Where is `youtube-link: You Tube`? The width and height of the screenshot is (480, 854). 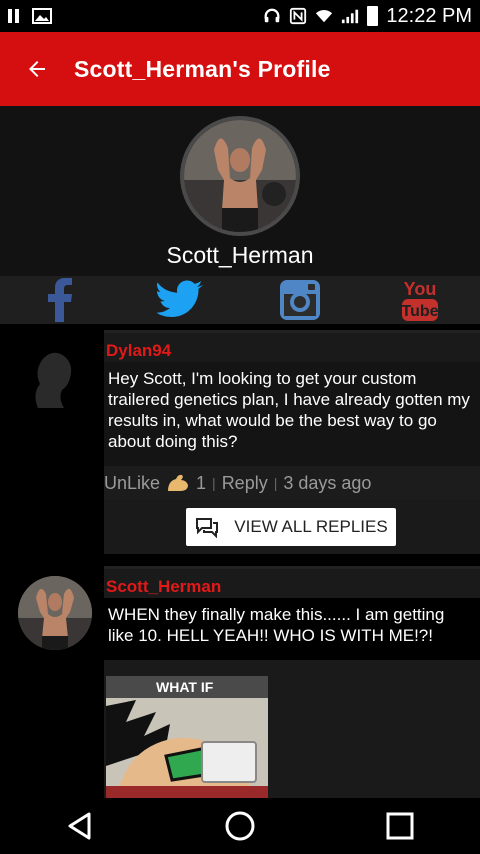
youtube-link: You Tube is located at coordinates (420, 300).